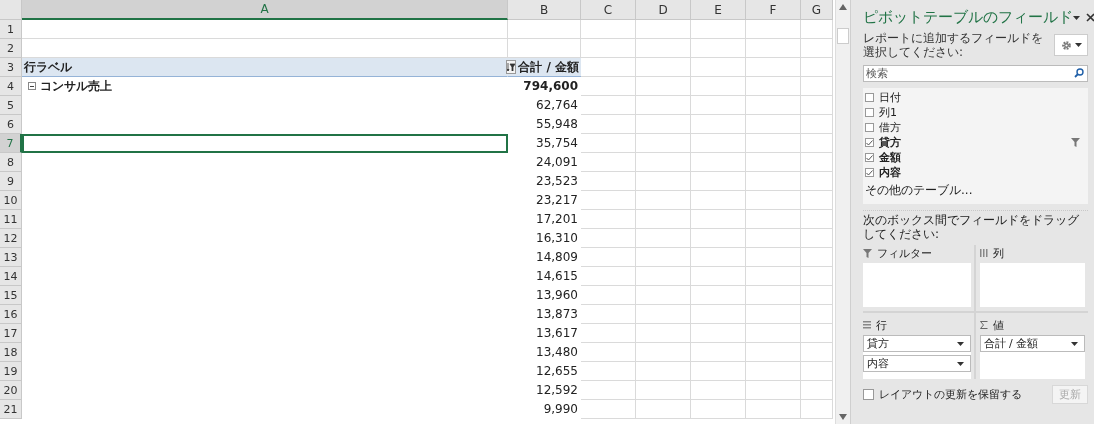 The width and height of the screenshot is (1094, 424). I want to click on column-header: E, so click(718, 10).